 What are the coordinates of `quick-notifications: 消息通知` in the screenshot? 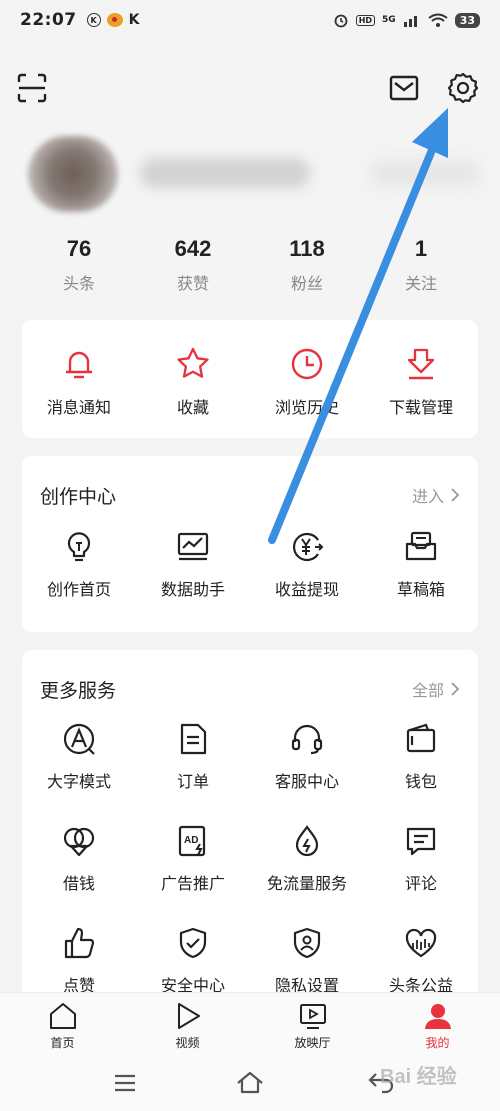 It's located at (79, 379).